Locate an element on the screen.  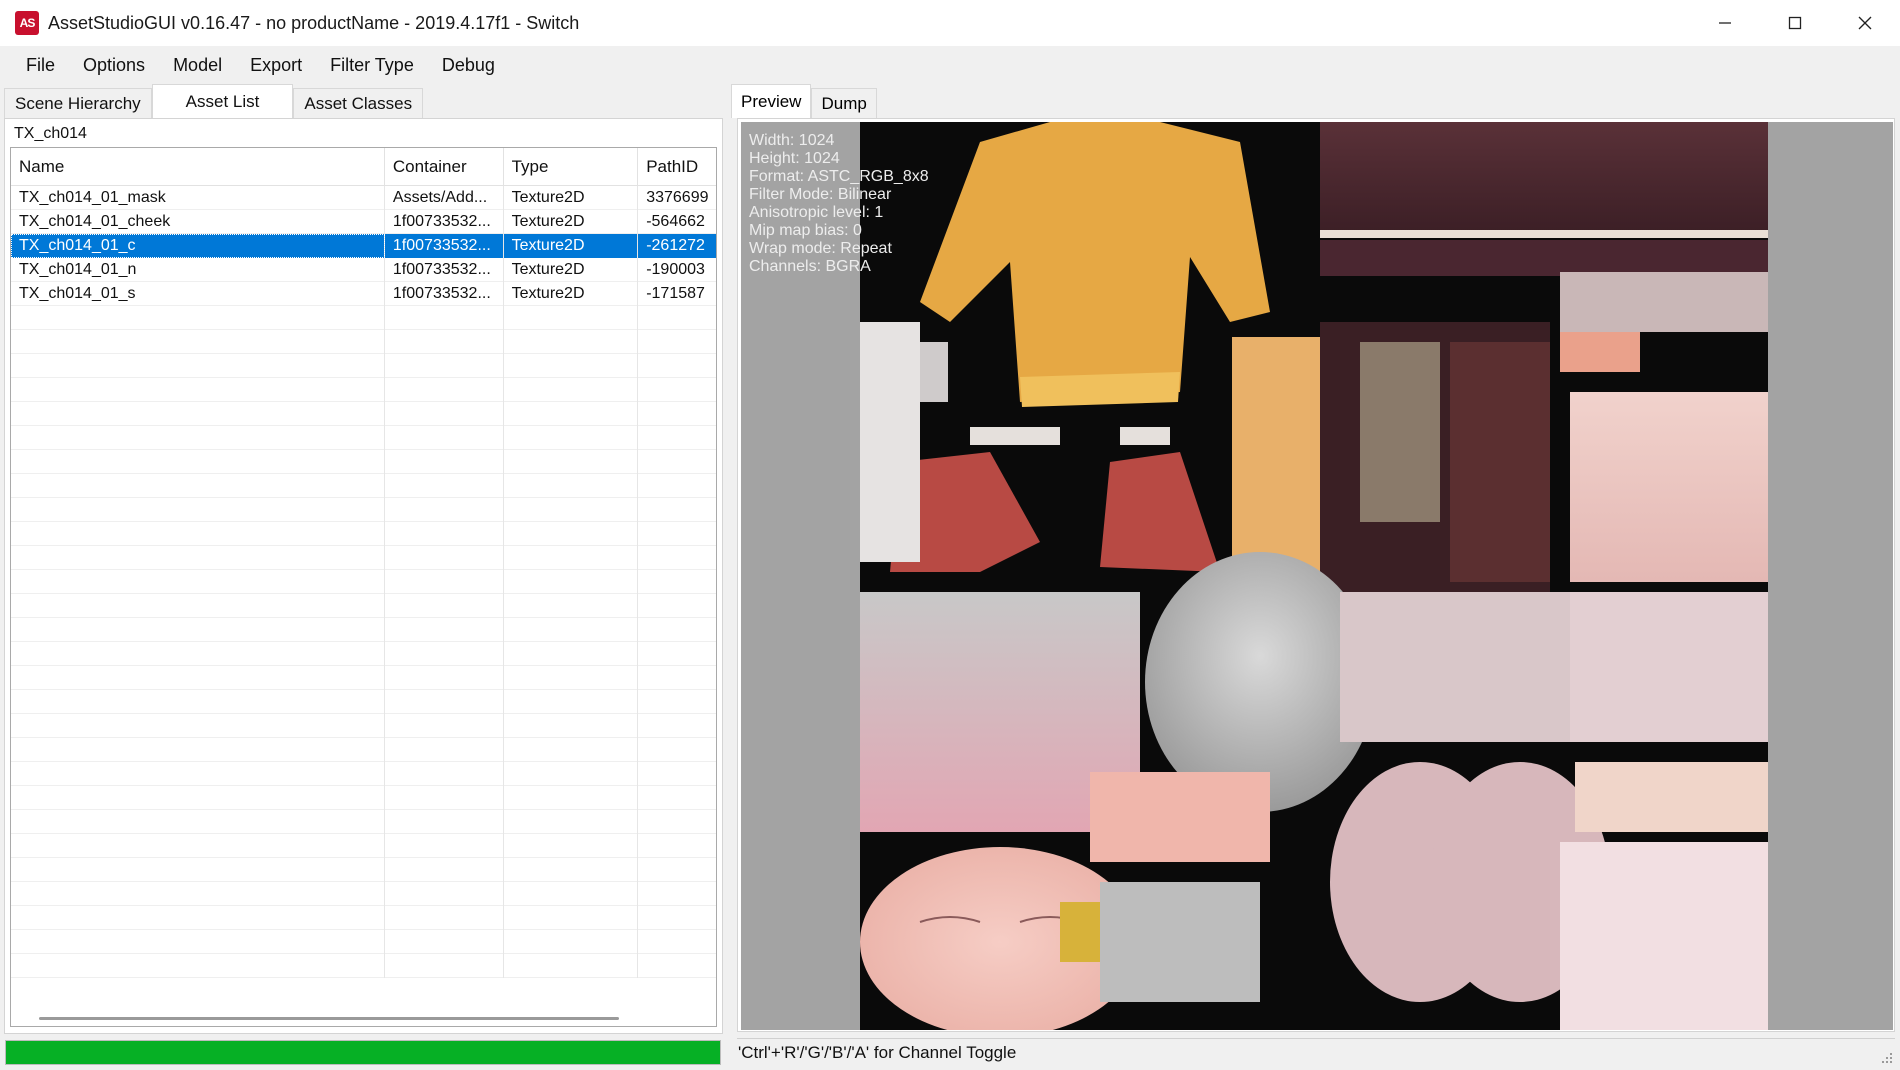
tab-asset-classes: Asset Classes is located at coordinates (358, 103).